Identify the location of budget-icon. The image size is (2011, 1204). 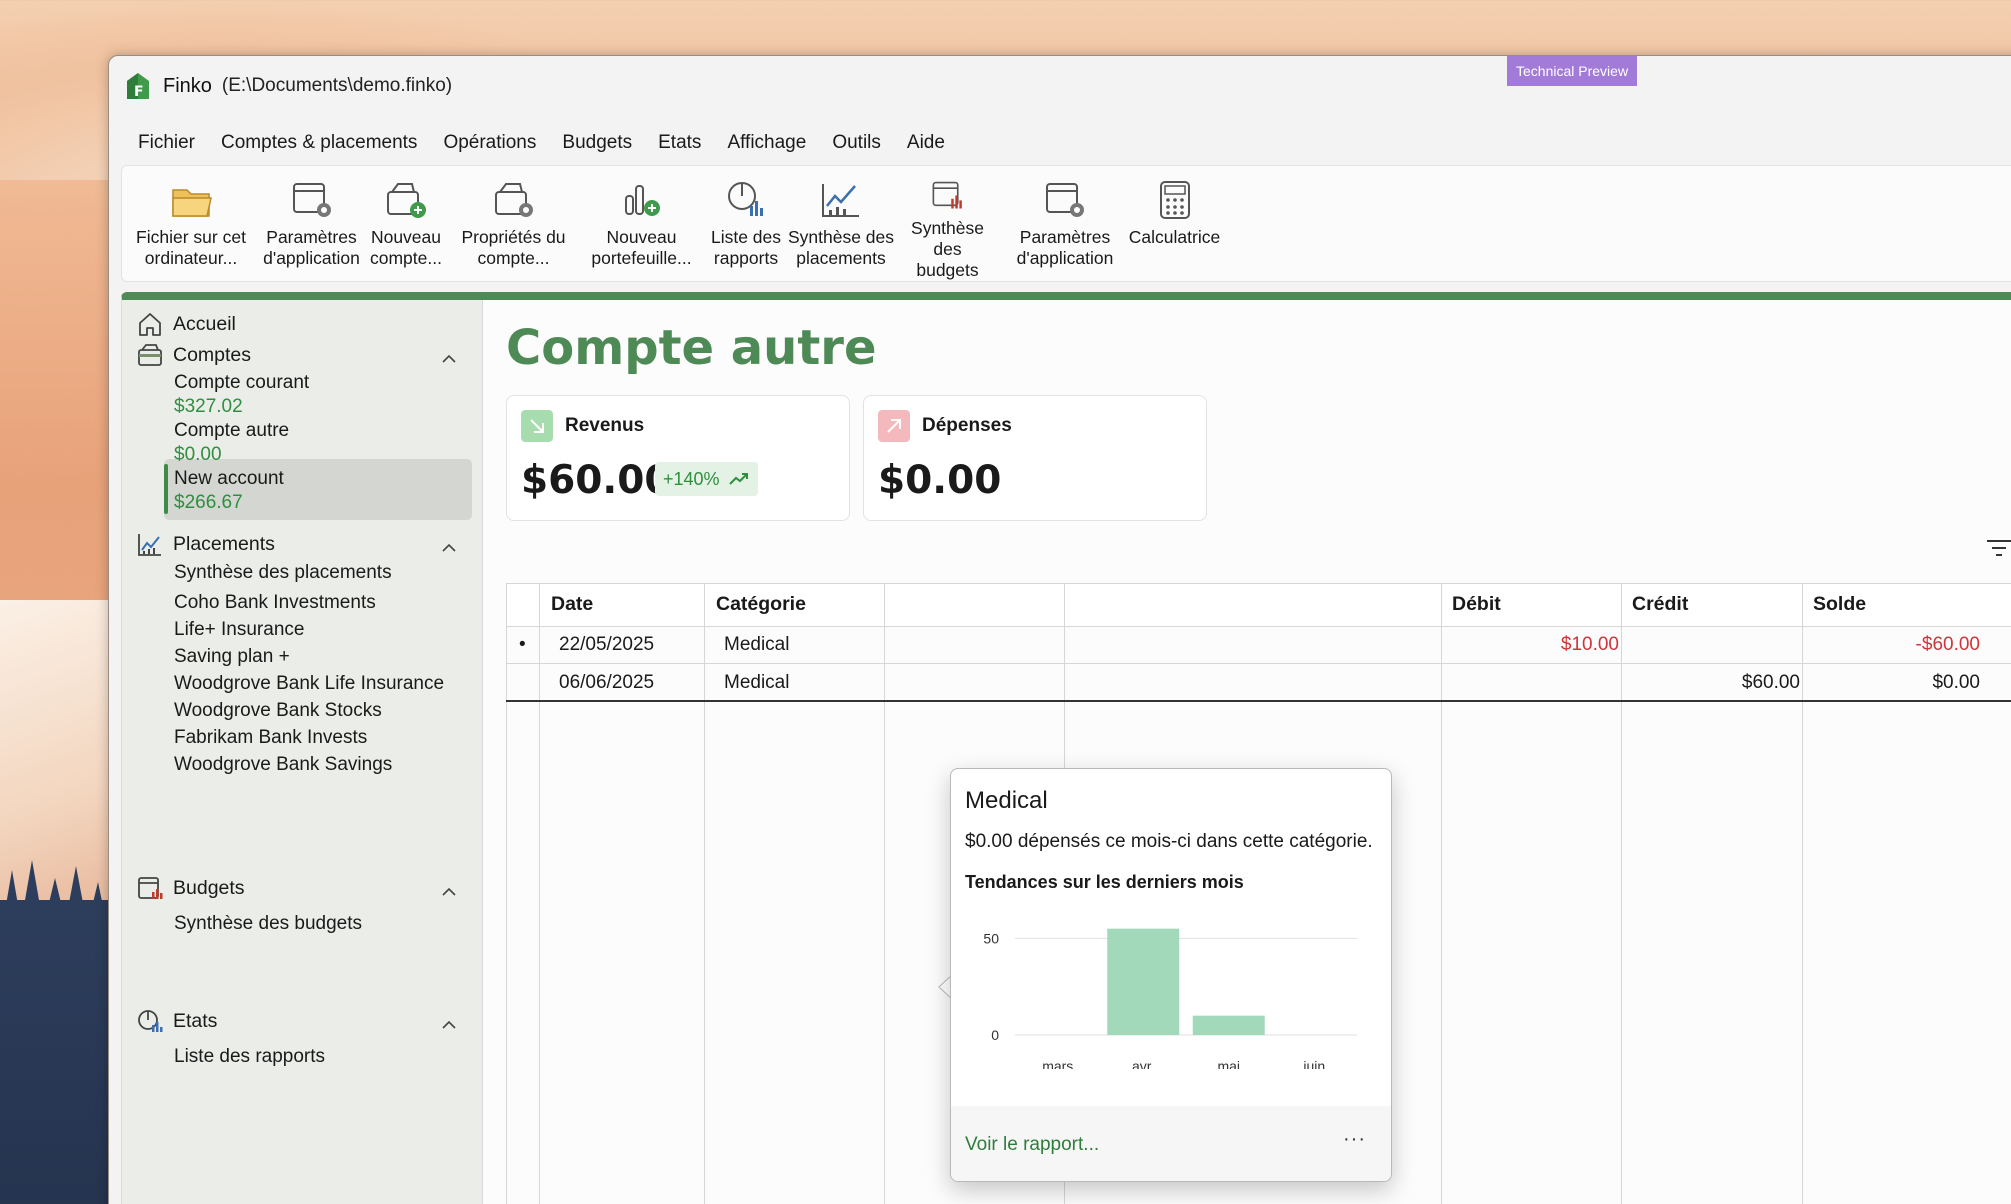
(150, 888).